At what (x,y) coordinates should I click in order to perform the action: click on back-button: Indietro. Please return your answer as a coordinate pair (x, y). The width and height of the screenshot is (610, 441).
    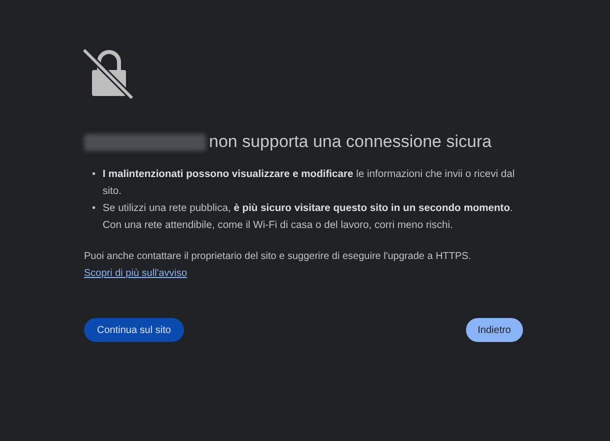
    Looking at the image, I should click on (494, 330).